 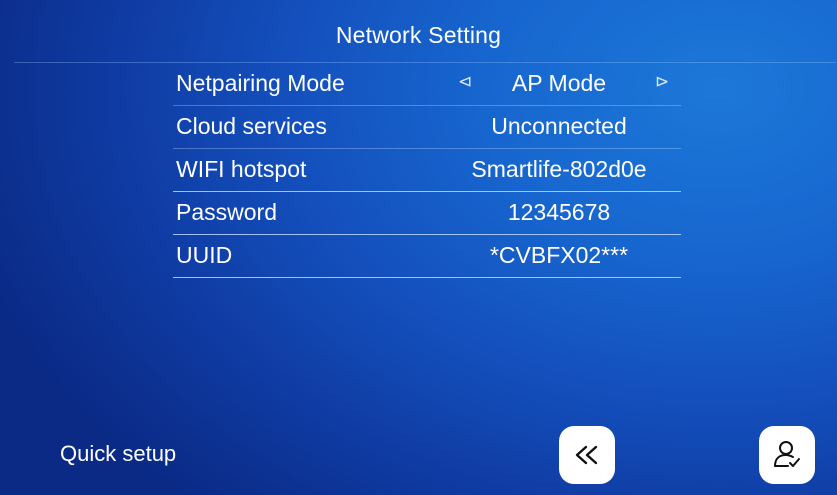 What do you see at coordinates (662, 82) in the screenshot?
I see `mode-next-arrow-icon: ⊳` at bounding box center [662, 82].